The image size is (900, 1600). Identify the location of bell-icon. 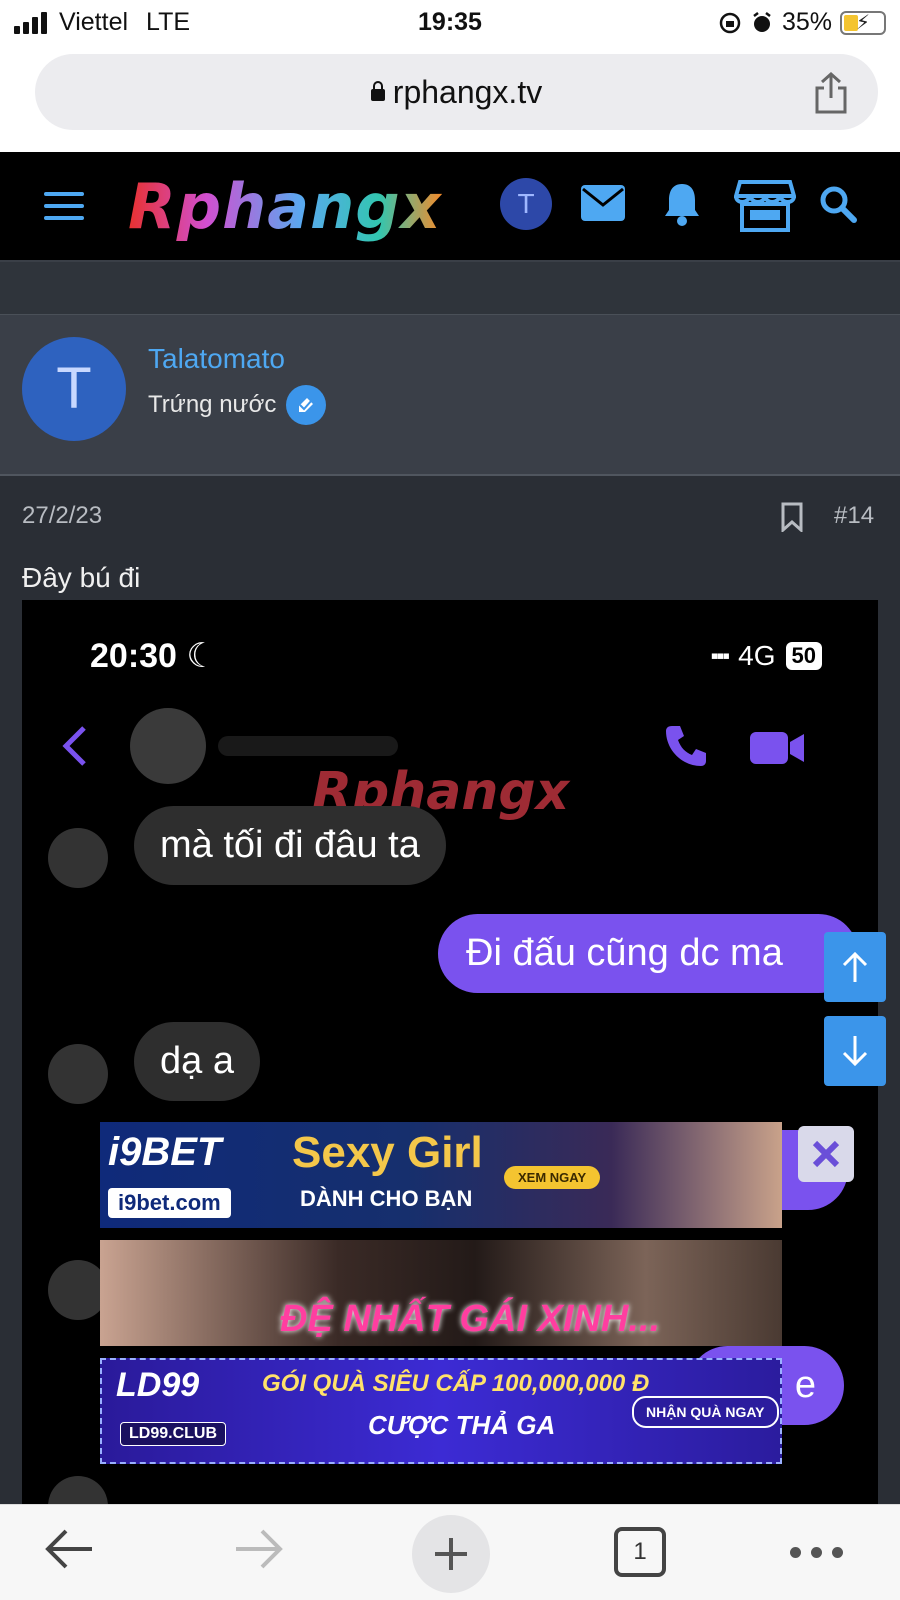
(682, 203).